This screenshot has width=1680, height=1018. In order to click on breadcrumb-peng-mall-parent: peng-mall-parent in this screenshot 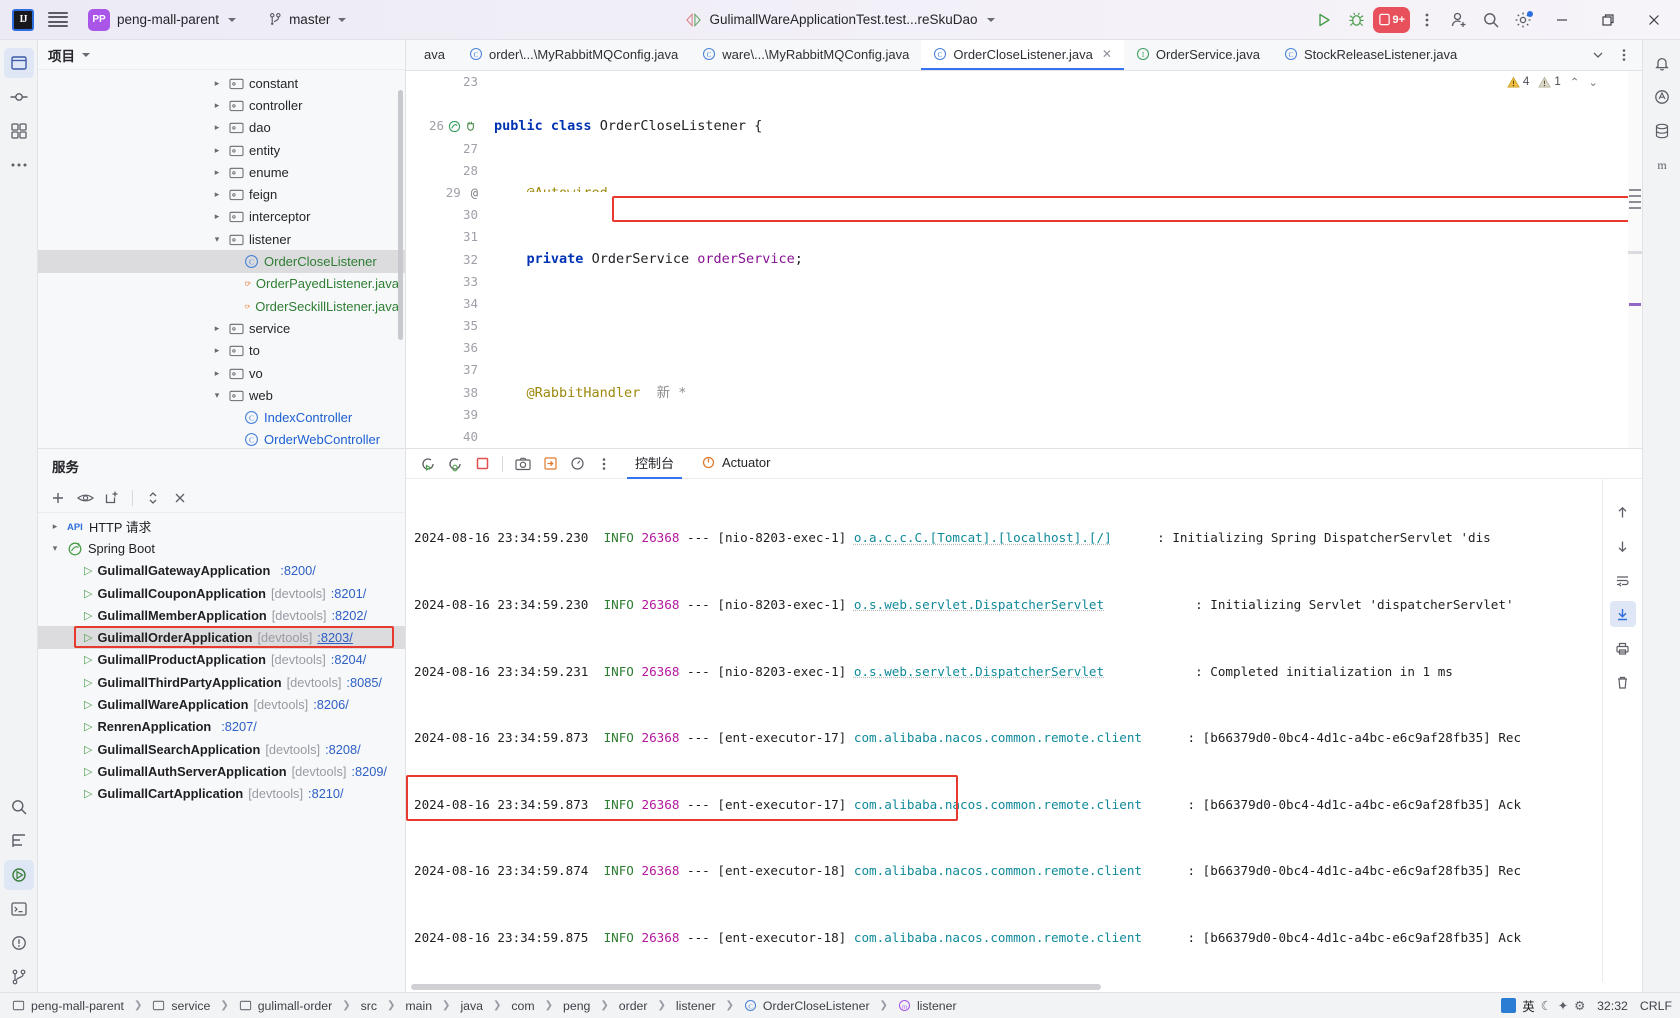, I will do `click(68, 1006)`.